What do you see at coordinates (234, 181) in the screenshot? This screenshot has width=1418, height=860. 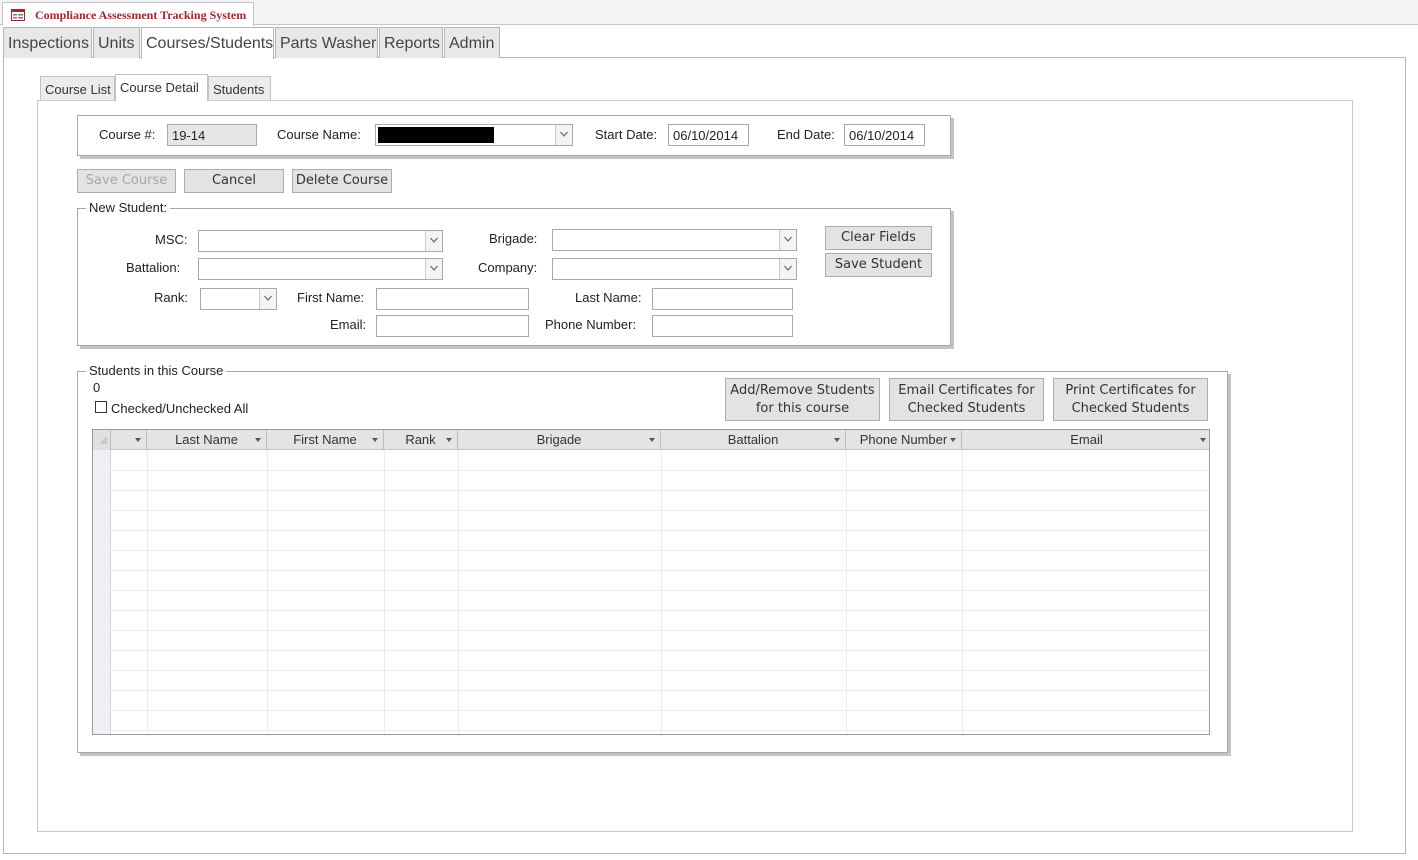 I see `cancel-button: Cancel` at bounding box center [234, 181].